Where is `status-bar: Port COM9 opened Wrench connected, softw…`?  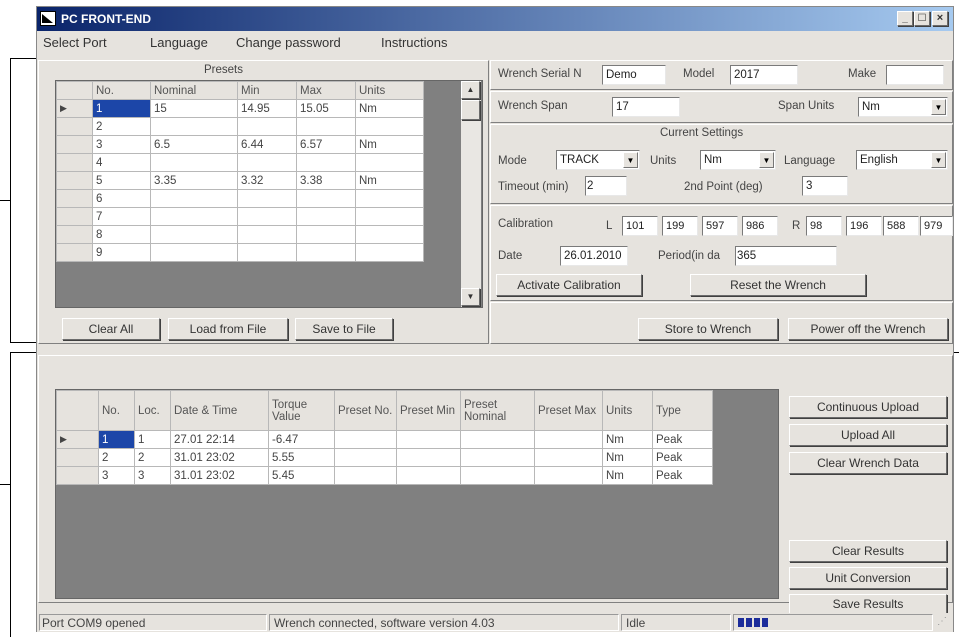
status-bar: Port COM9 opened Wrench connected, softw… is located at coordinates (495, 622).